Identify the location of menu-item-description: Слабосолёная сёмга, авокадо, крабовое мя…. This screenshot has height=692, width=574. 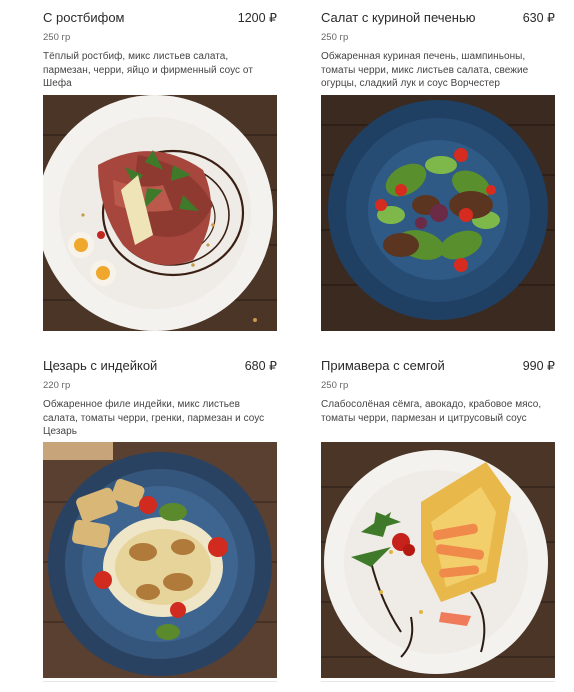
(431, 411).